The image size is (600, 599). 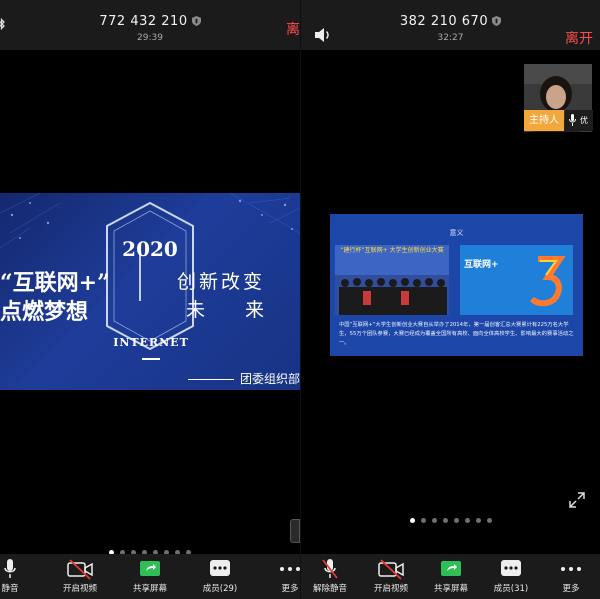 I want to click on unmute-button: 解除静音, so click(x=330, y=576).